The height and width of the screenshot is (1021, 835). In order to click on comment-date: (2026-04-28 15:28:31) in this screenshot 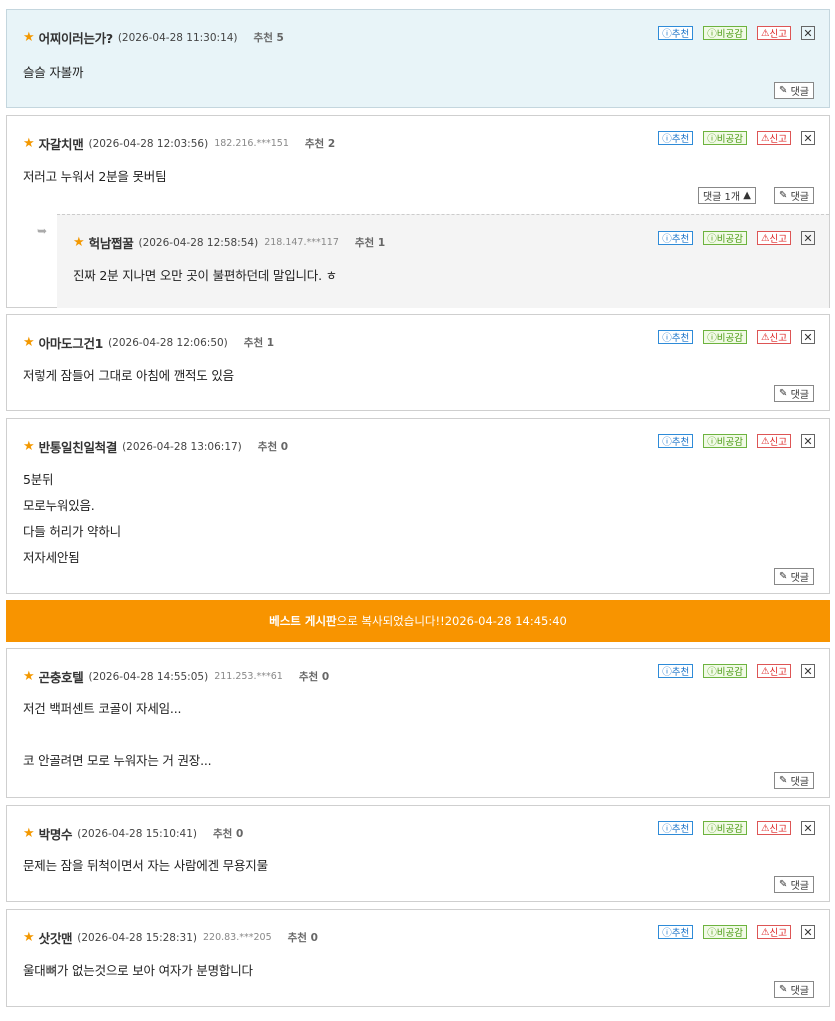, I will do `click(137, 937)`.